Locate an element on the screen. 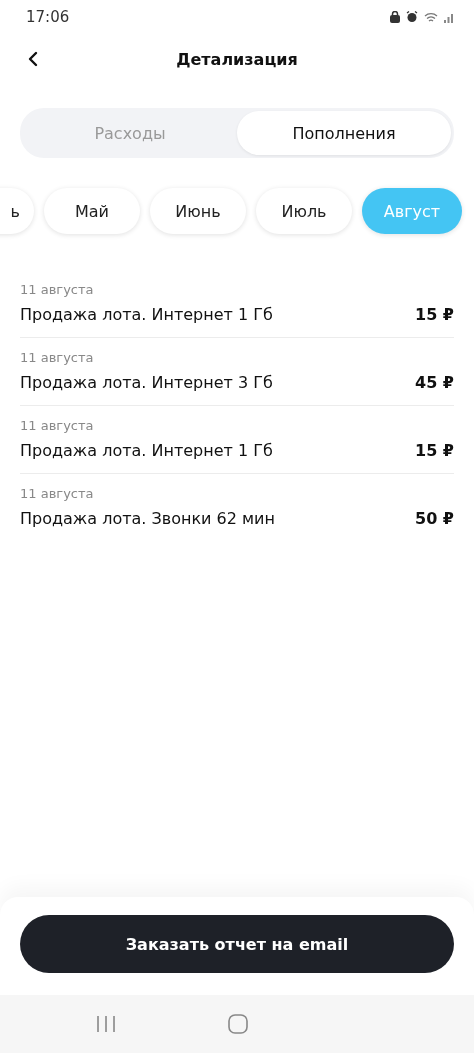 The image size is (474, 1053). lock-icon is located at coordinates (395, 17).